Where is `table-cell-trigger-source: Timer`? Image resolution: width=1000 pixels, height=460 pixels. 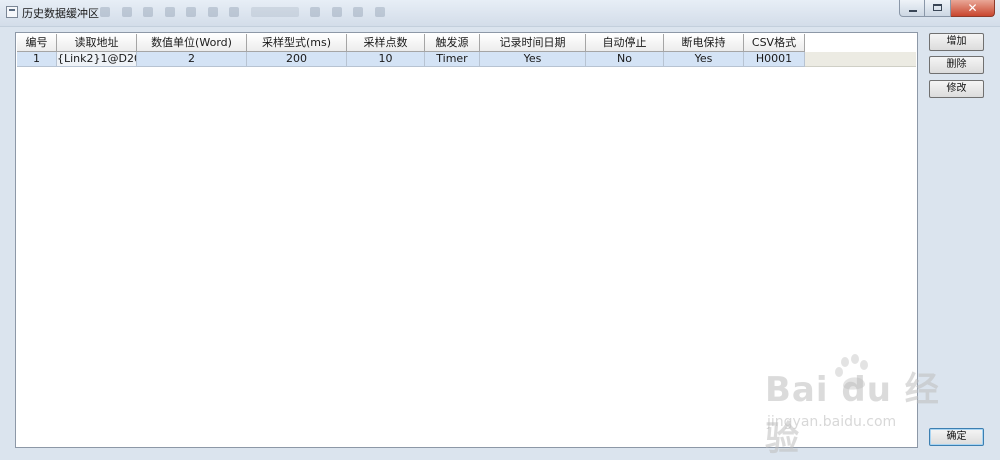 table-cell-trigger-source: Timer is located at coordinates (452, 59).